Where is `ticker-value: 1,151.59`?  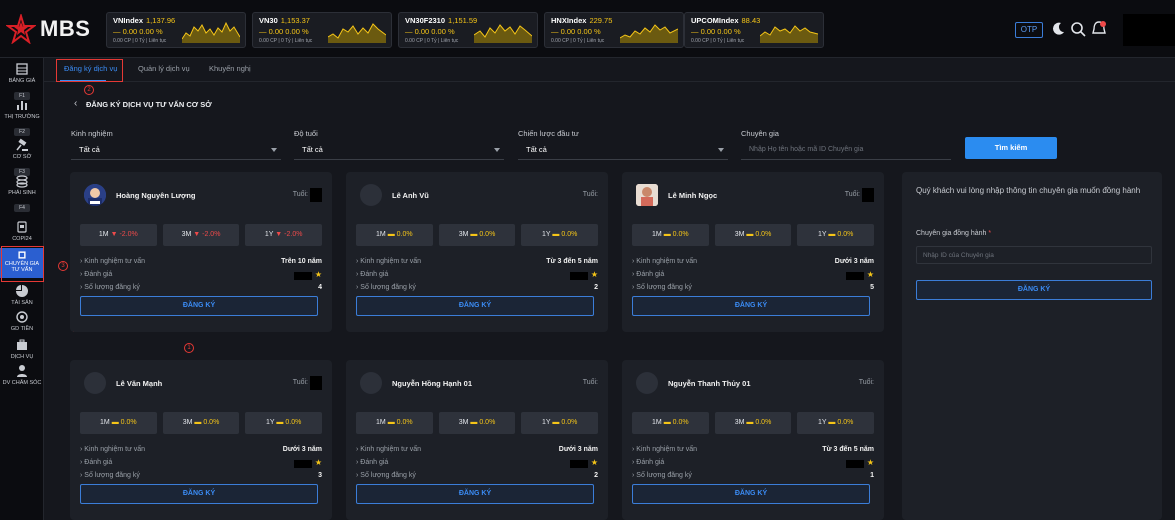
ticker-value: 1,151.59 is located at coordinates (463, 20).